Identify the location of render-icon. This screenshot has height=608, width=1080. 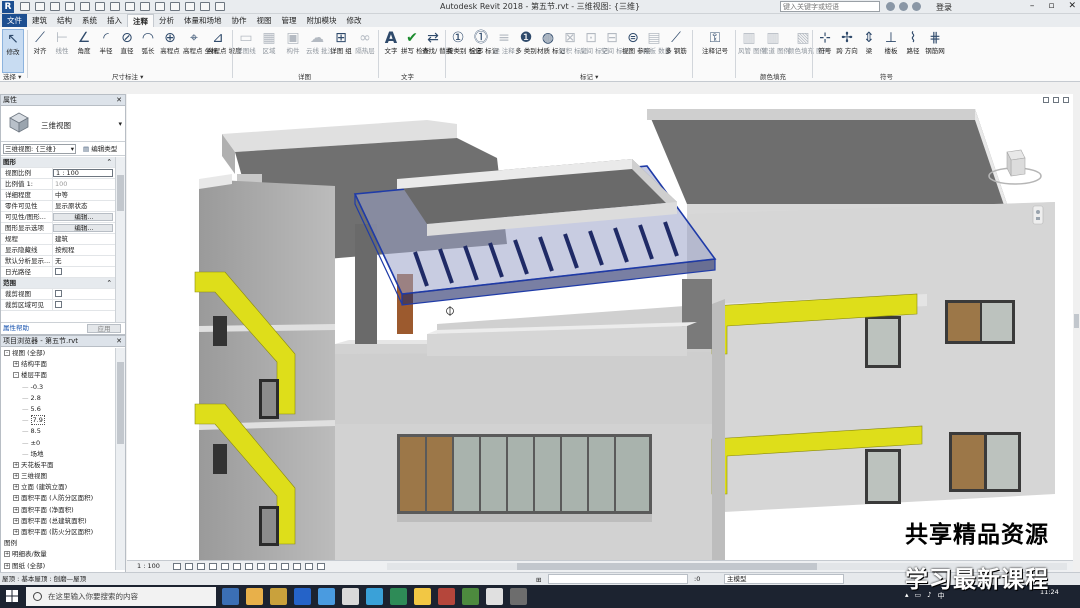
(225, 566).